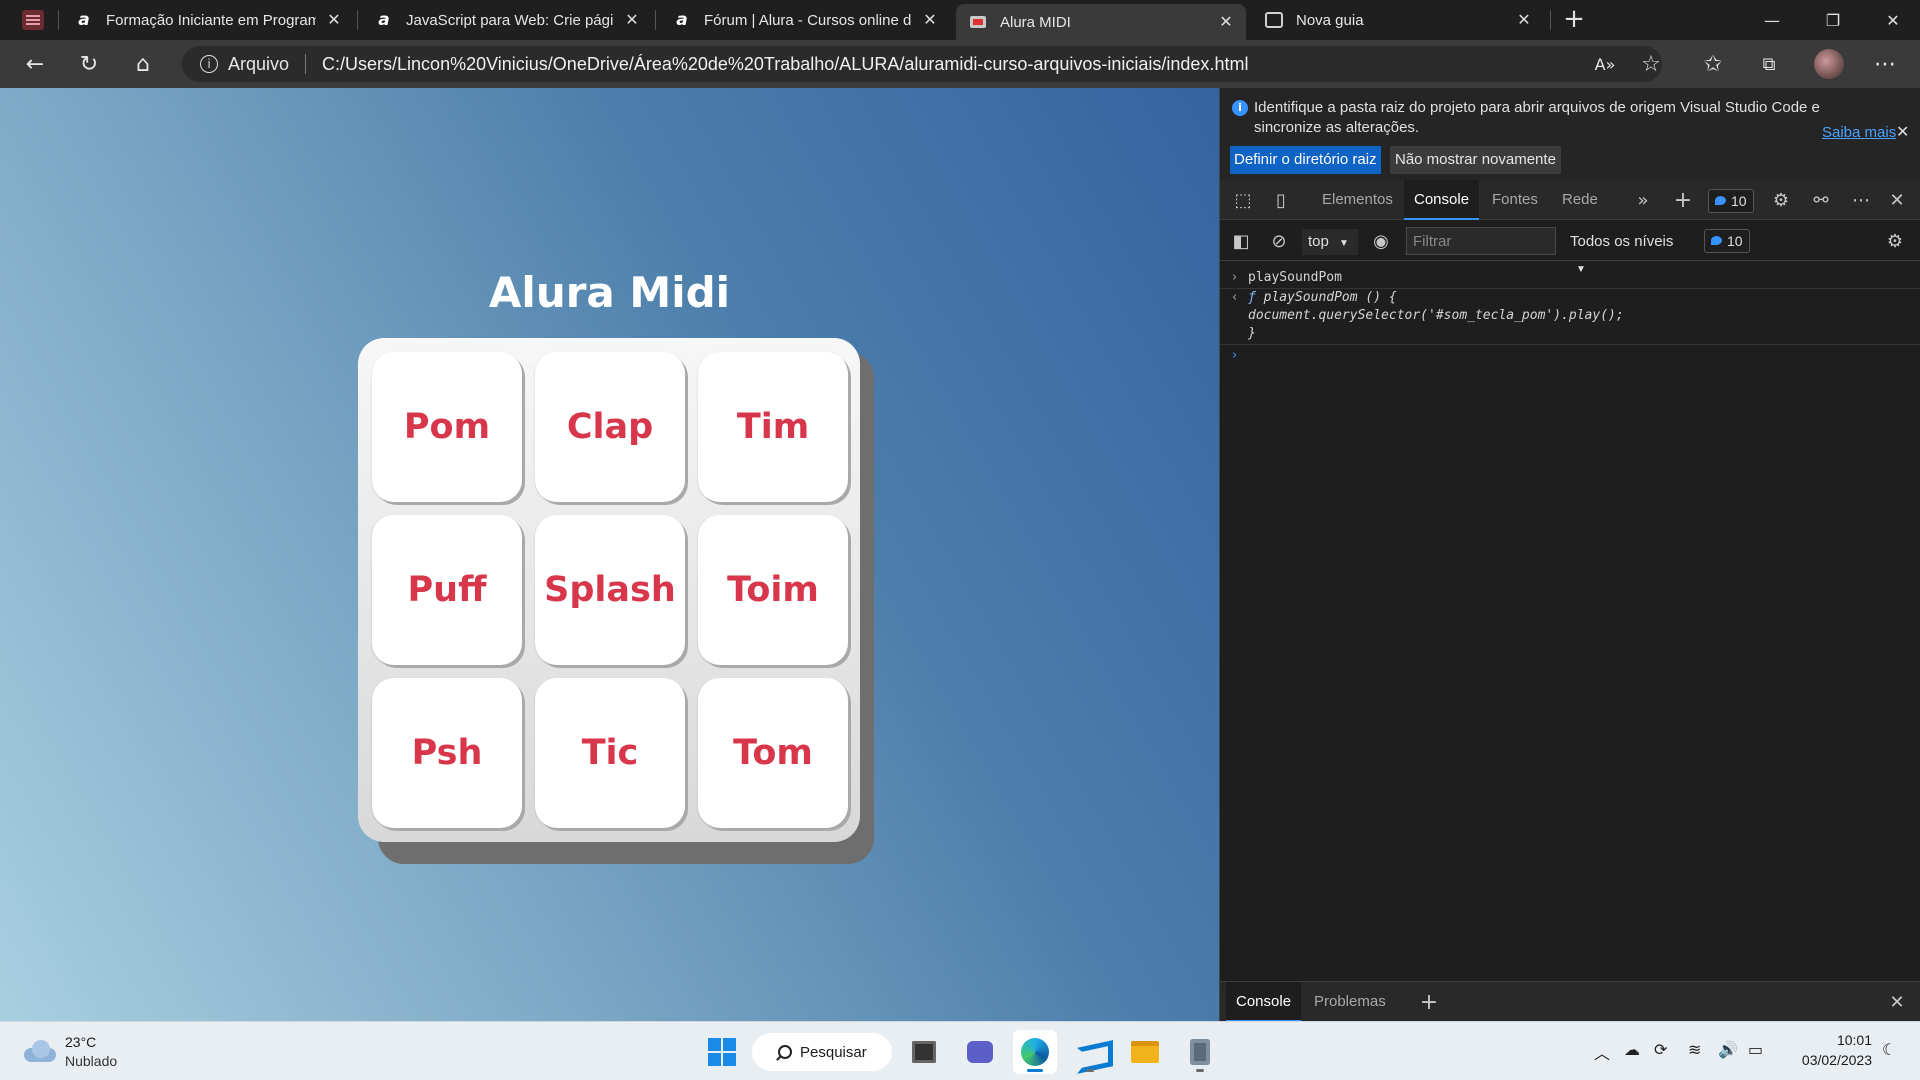 This screenshot has height=1080, width=1920. What do you see at coordinates (1281, 200) in the screenshot?
I see `device-emulation-icon: ▯` at bounding box center [1281, 200].